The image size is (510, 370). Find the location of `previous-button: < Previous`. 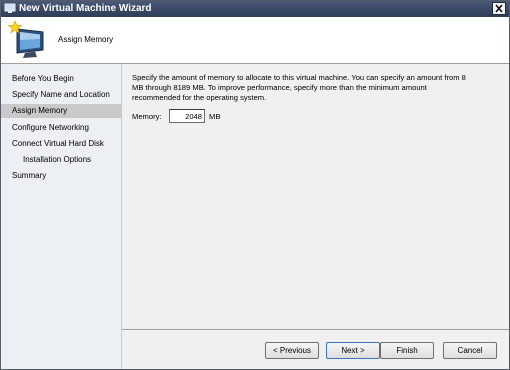

previous-button: < Previous is located at coordinates (292, 350).